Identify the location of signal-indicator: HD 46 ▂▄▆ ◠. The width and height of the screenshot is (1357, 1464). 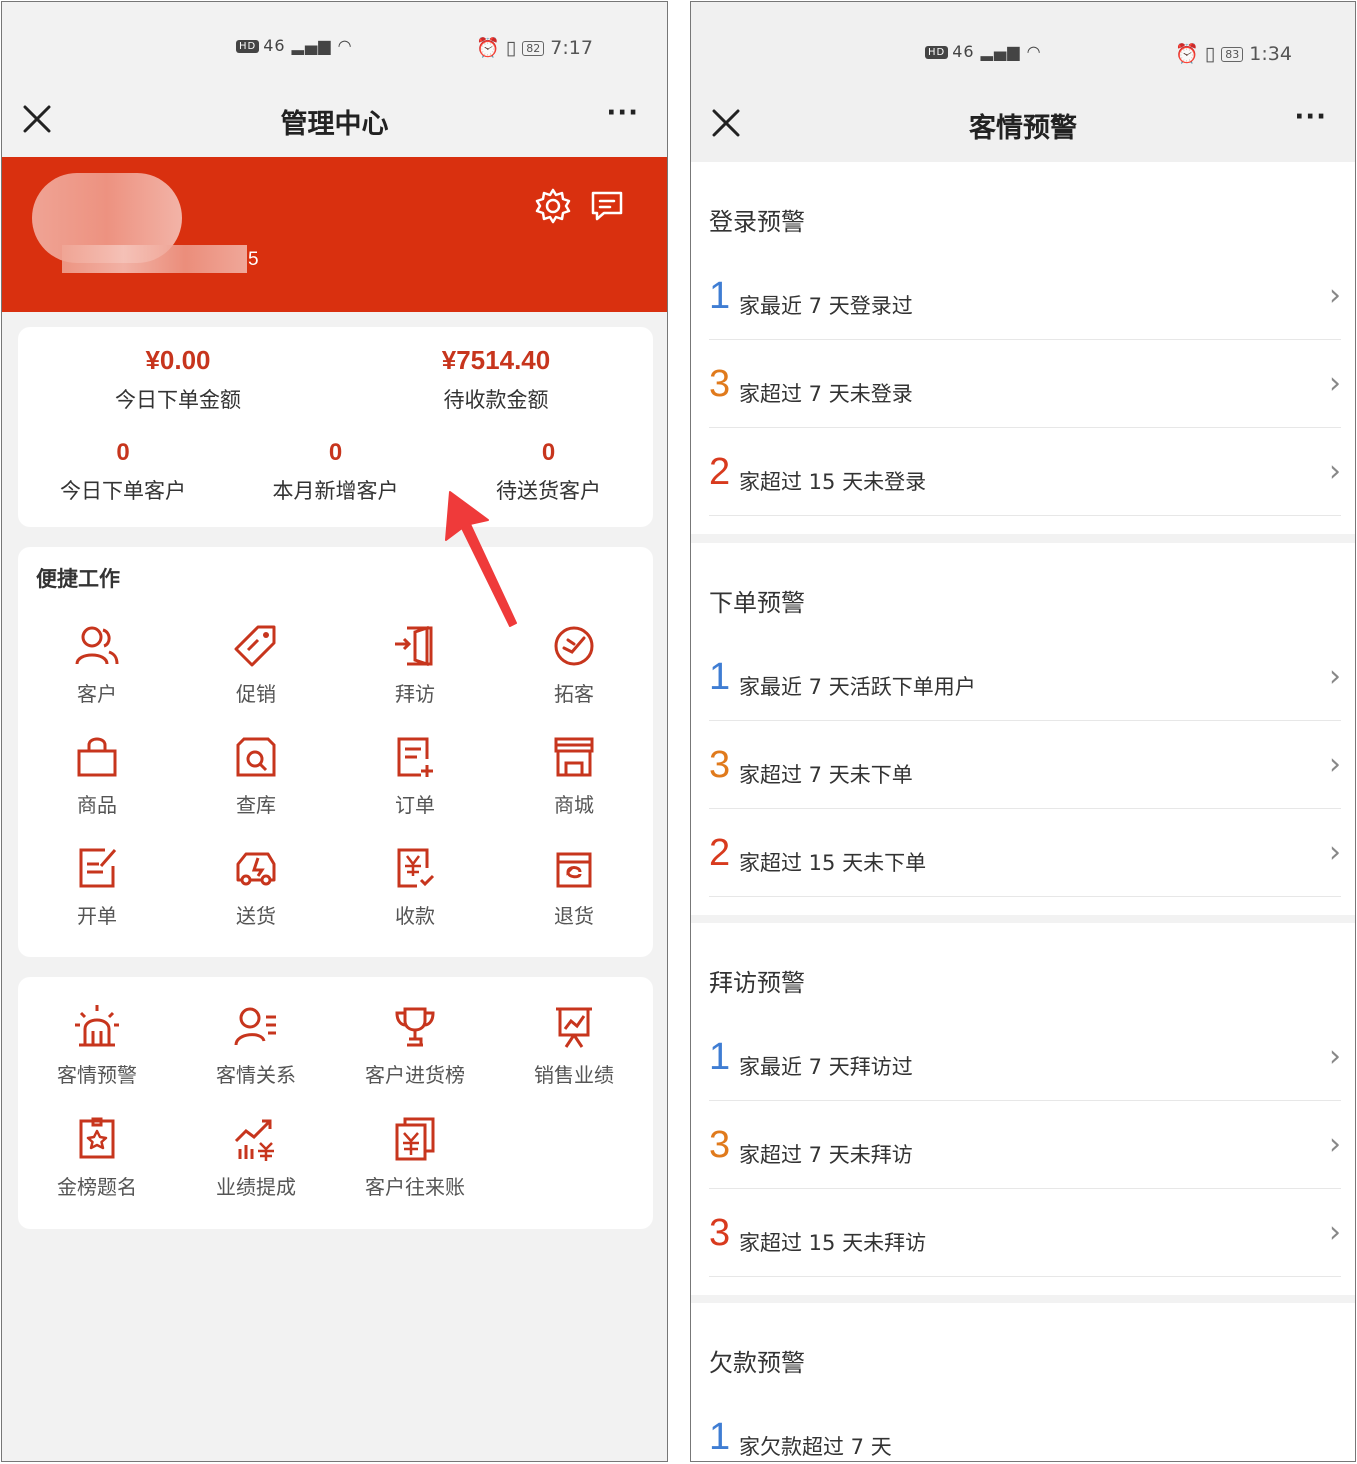
(294, 45).